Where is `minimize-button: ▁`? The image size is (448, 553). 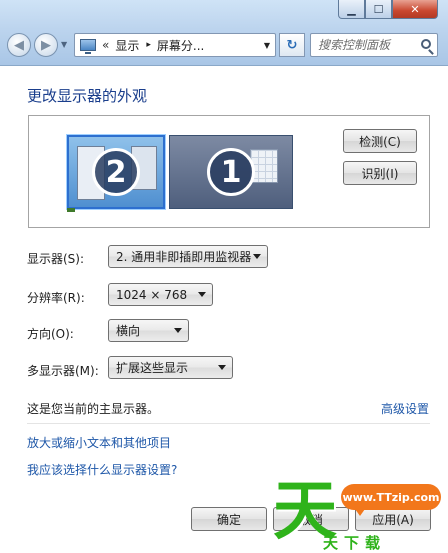 minimize-button: ▁ is located at coordinates (351, 9).